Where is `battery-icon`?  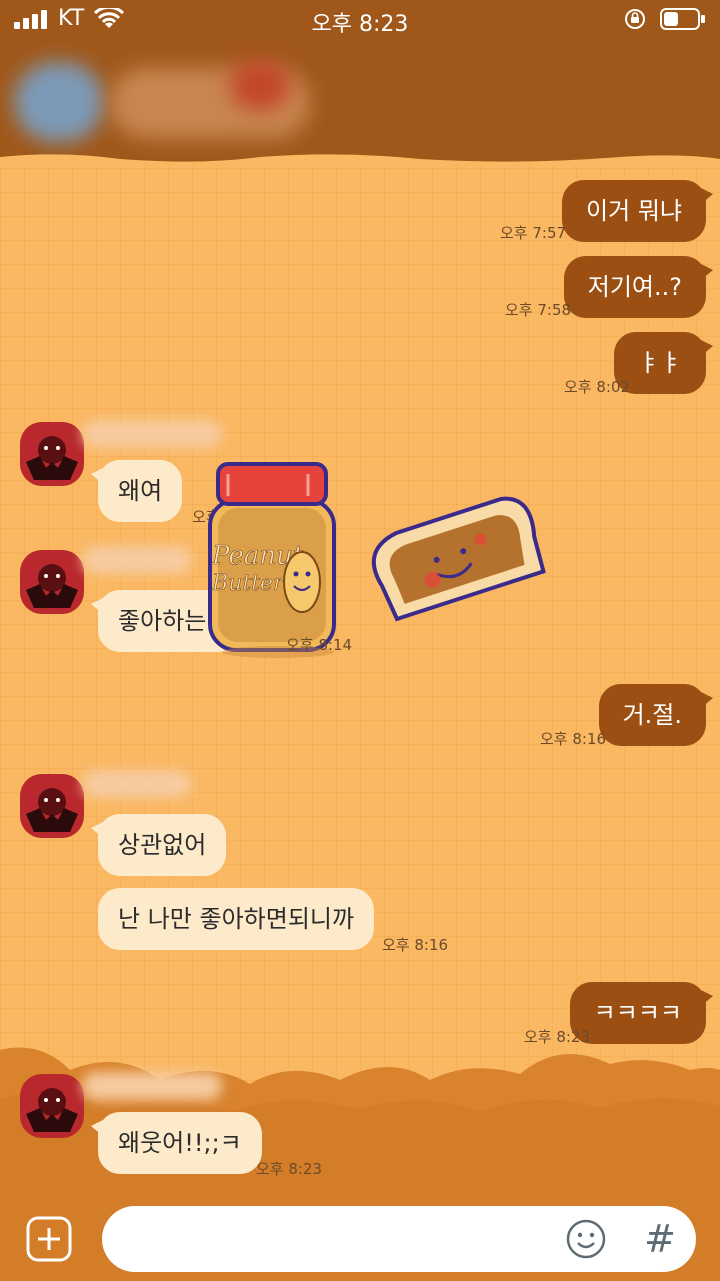 battery-icon is located at coordinates (682, 19).